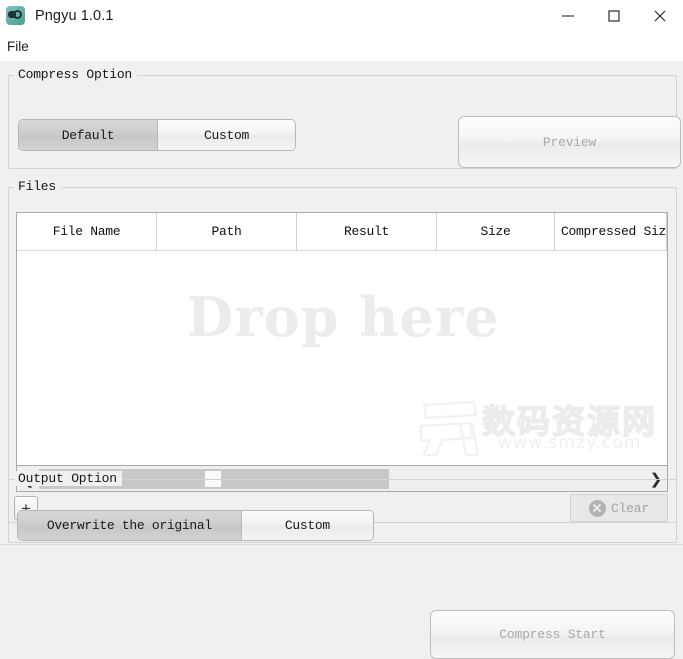 Image resolution: width=683 pixels, height=659 pixels. I want to click on column-header-result: Result, so click(367, 231).